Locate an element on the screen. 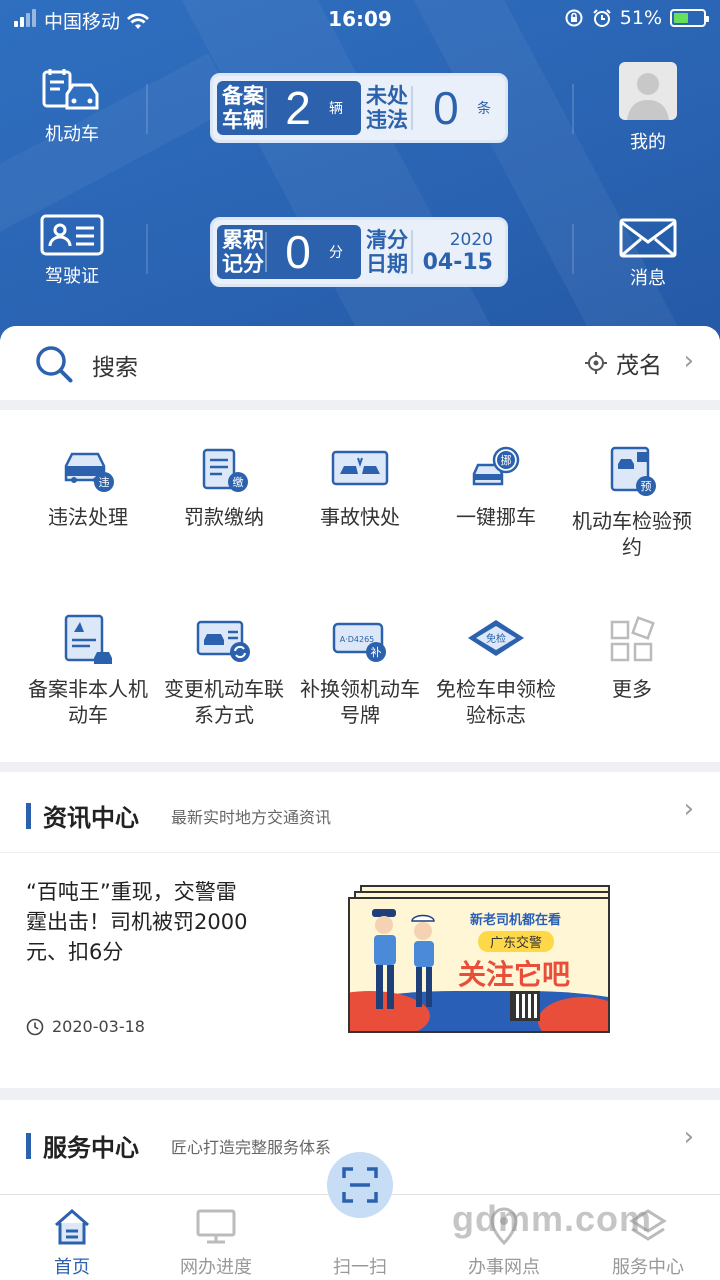 The image size is (720, 1280). search-icon is located at coordinates (54, 364).